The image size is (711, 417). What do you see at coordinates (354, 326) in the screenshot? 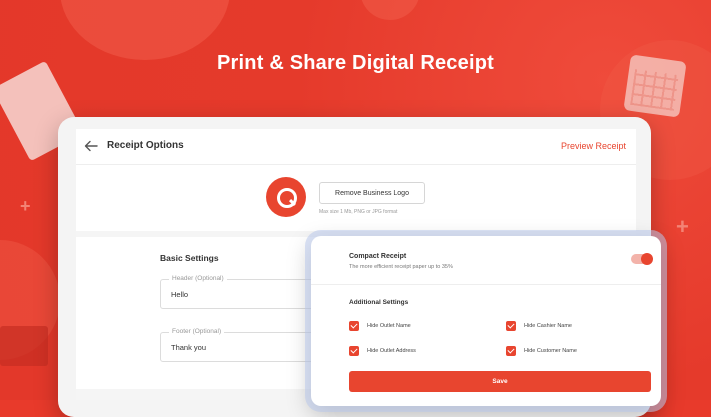
I see `hide-outlet-name-checkbox` at bounding box center [354, 326].